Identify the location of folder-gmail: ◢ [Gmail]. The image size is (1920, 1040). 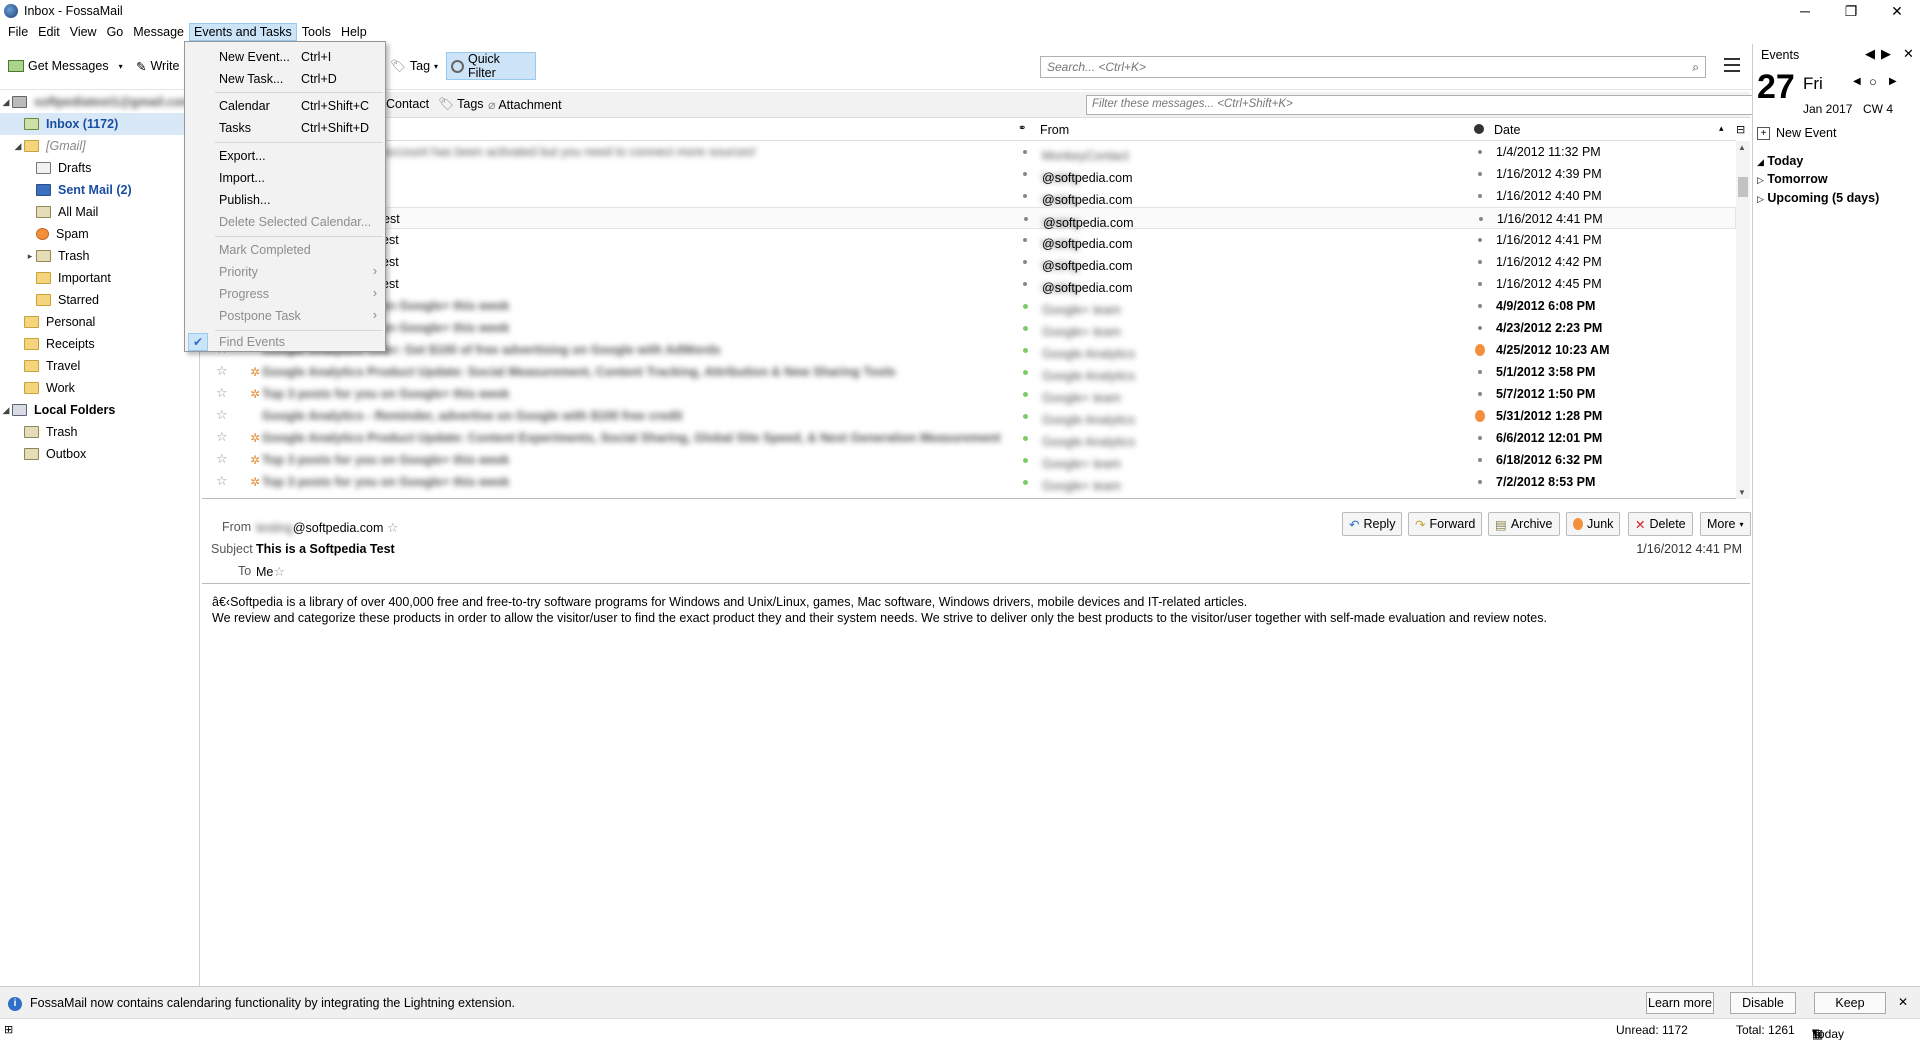
(100, 146).